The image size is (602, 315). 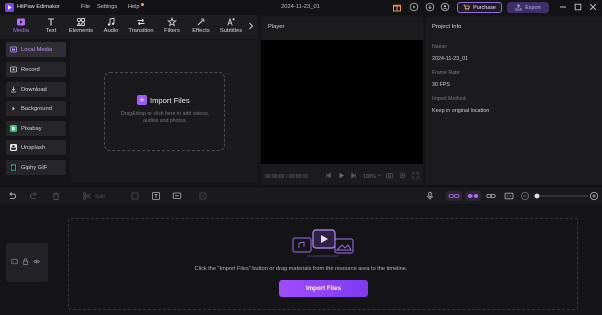 What do you see at coordinates (525, 196) in the screenshot?
I see `zoom-out-icon` at bounding box center [525, 196].